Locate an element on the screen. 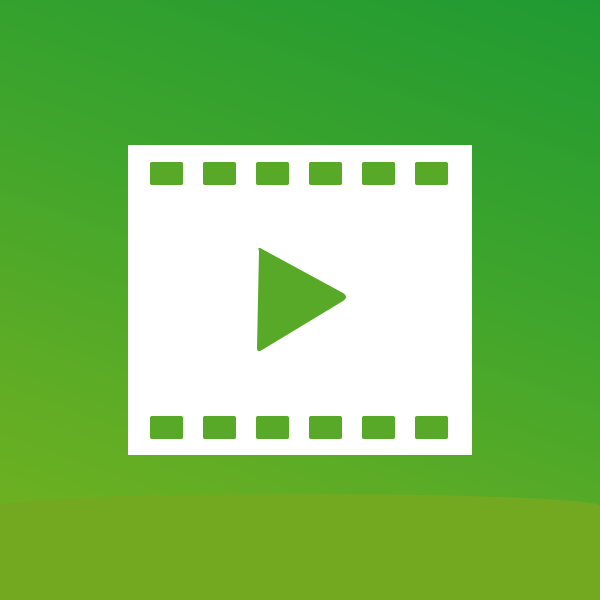  play-icon is located at coordinates (301, 299).